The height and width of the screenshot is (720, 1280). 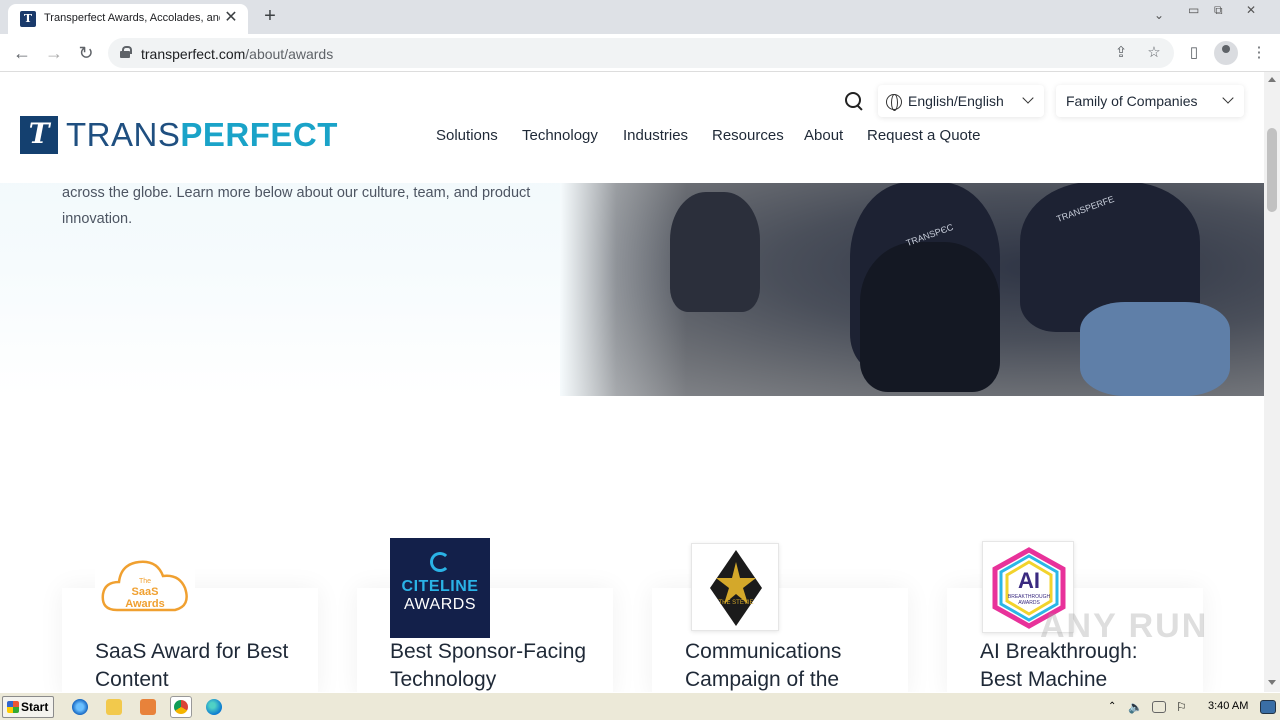 I want to click on scroll-up-icon, so click(x=1272, y=79).